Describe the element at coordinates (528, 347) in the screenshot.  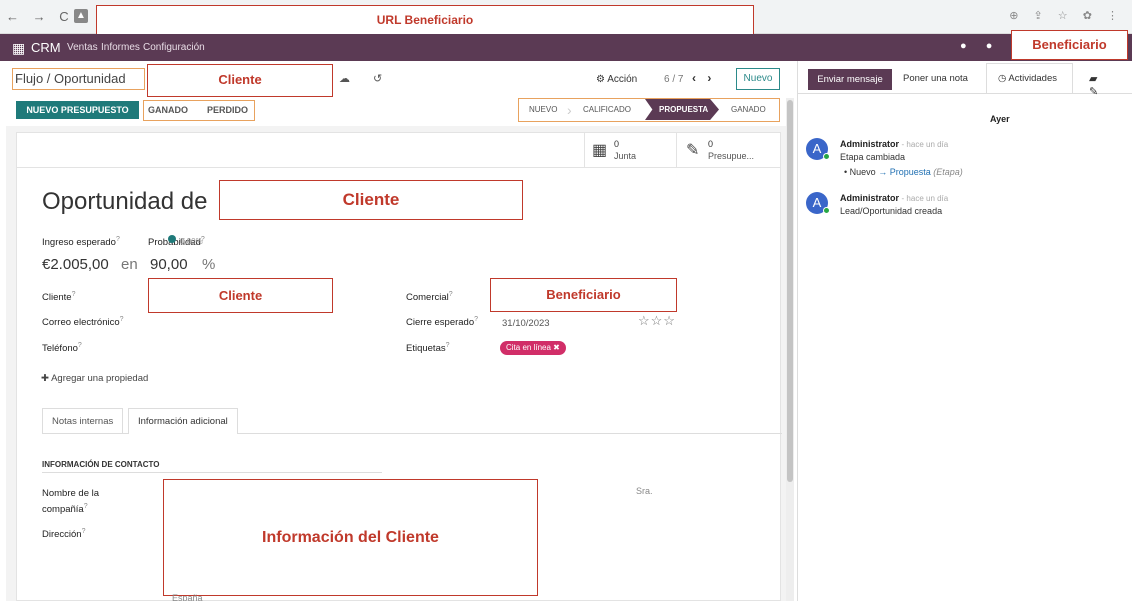
I see `tag-label: Cita en línea` at that location.